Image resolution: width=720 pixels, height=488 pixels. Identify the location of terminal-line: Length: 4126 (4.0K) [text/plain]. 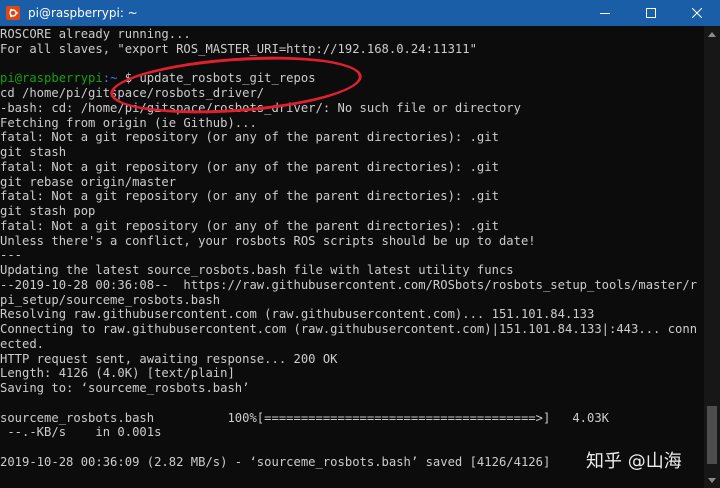
(117, 373).